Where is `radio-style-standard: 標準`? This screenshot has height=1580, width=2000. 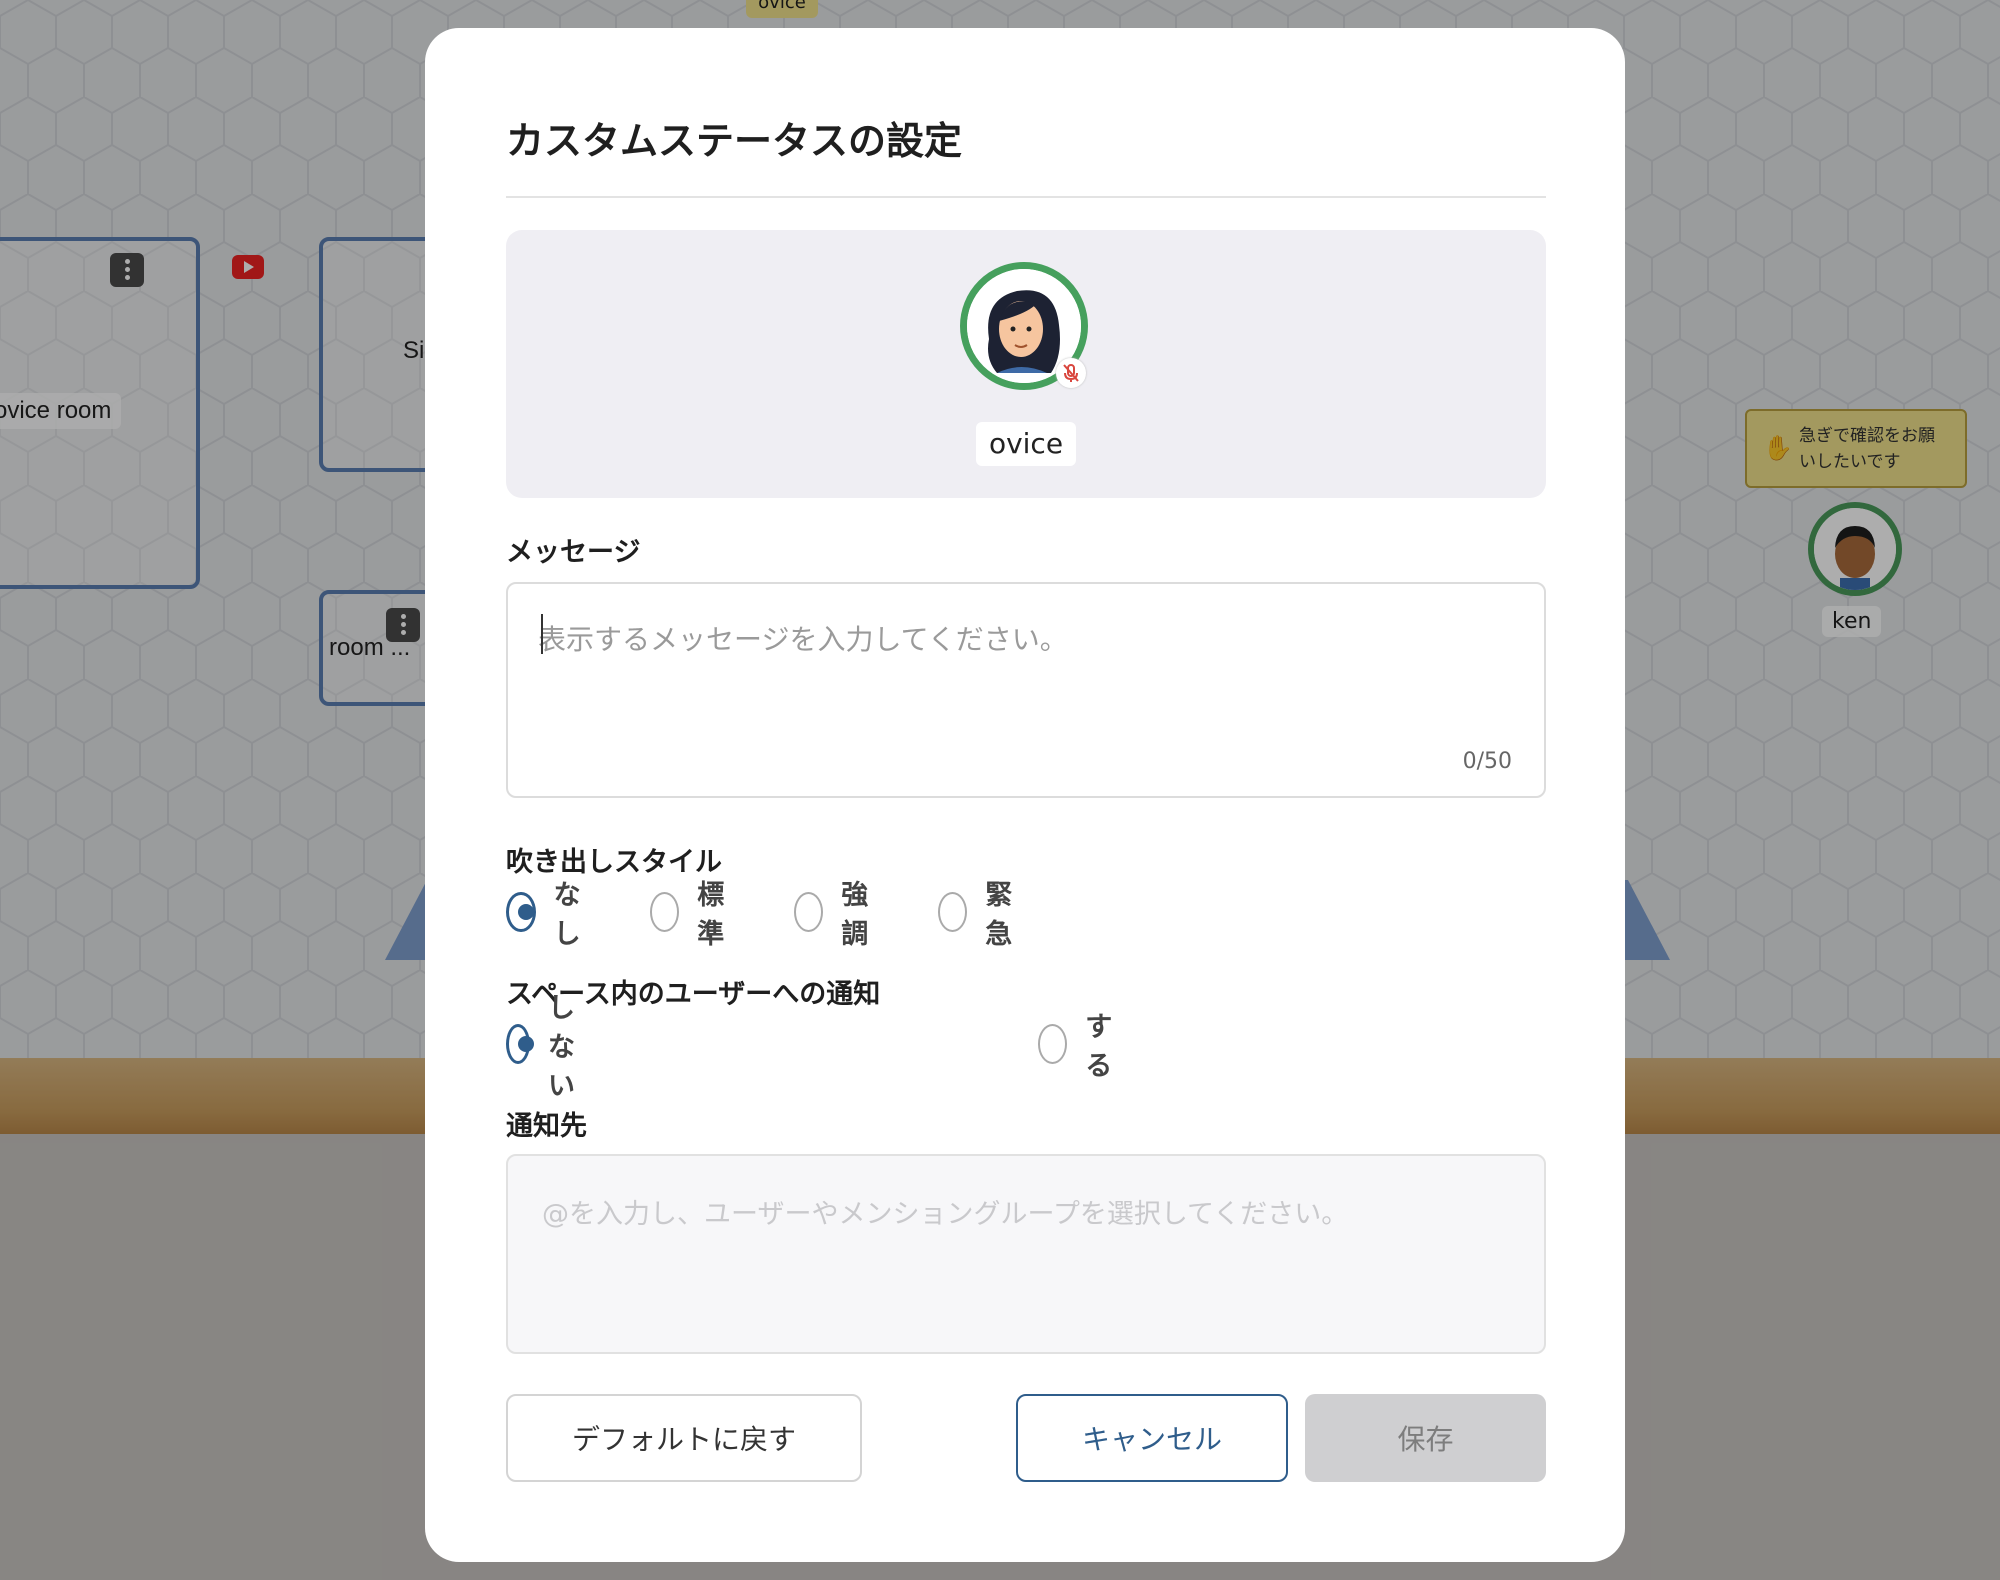
radio-style-standard: 標準 is located at coordinates (692, 915).